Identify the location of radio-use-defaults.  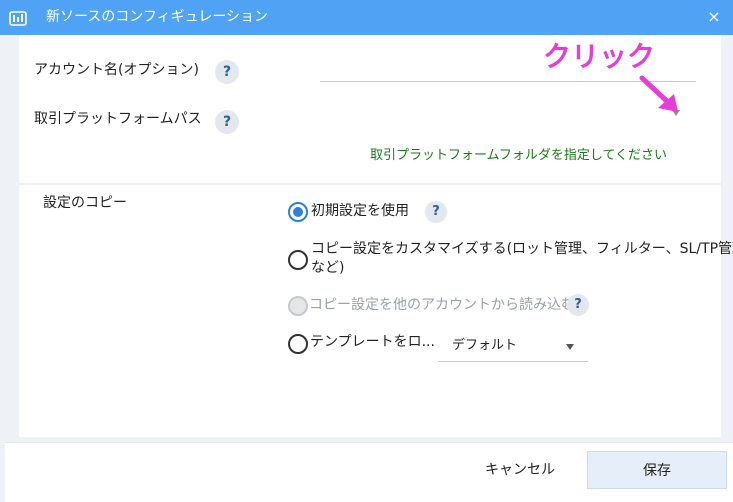
(298, 212).